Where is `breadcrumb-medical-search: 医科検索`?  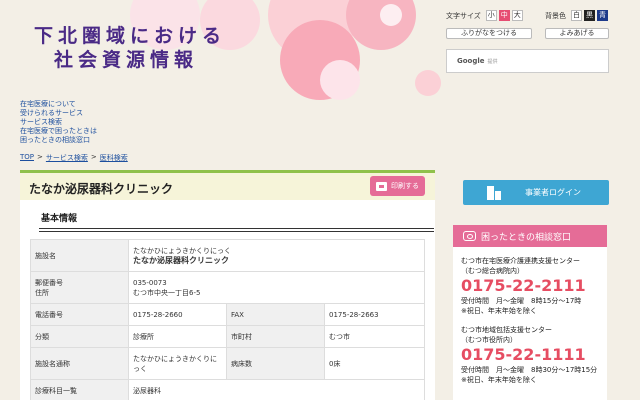
breadcrumb-medical-search: 医科検索 is located at coordinates (114, 158).